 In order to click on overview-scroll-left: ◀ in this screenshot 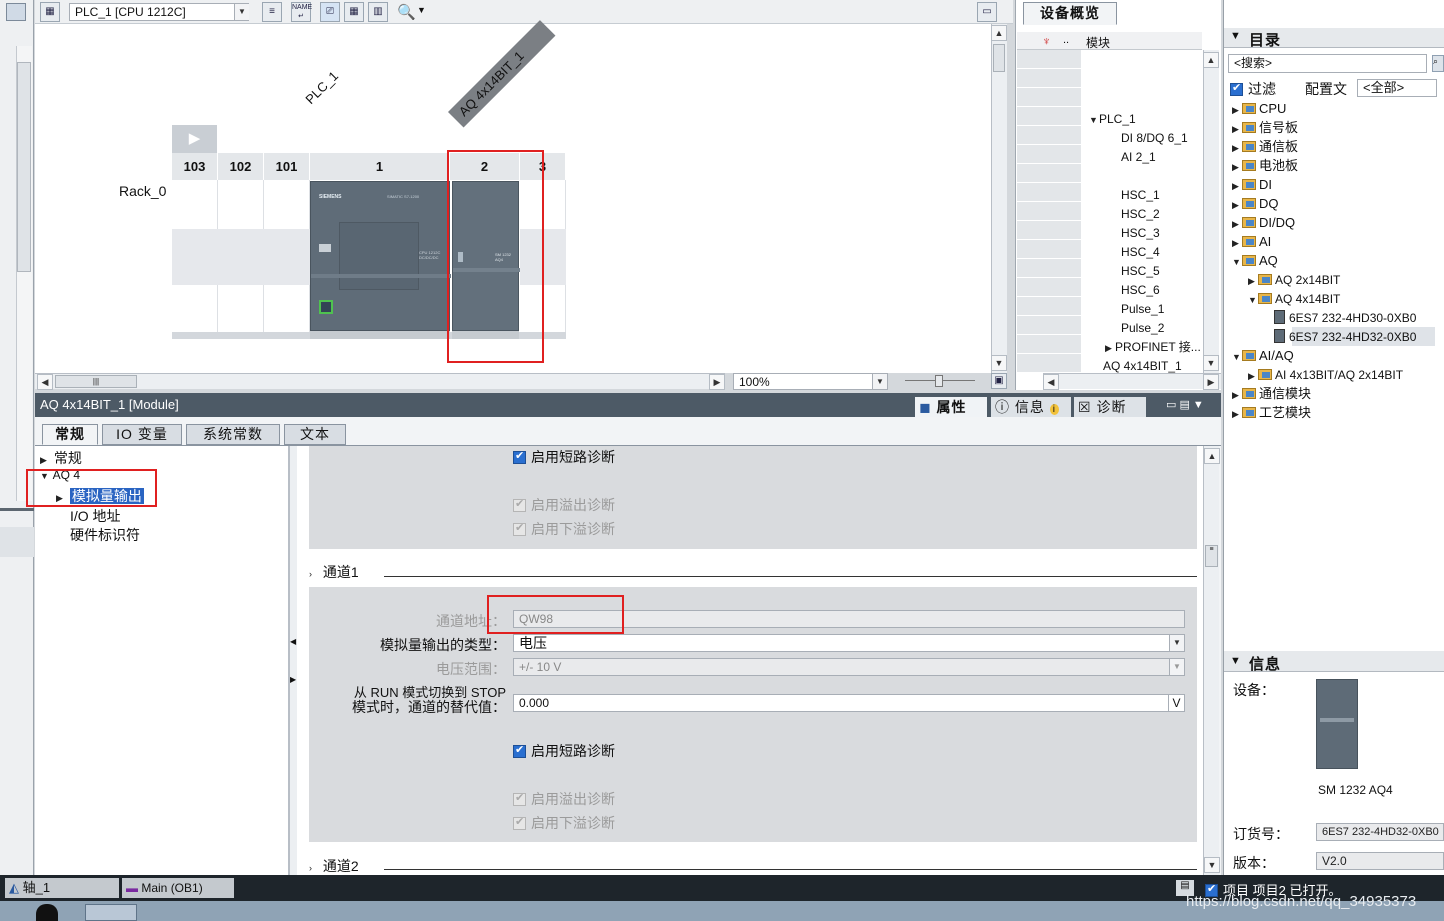, I will do `click(1051, 382)`.